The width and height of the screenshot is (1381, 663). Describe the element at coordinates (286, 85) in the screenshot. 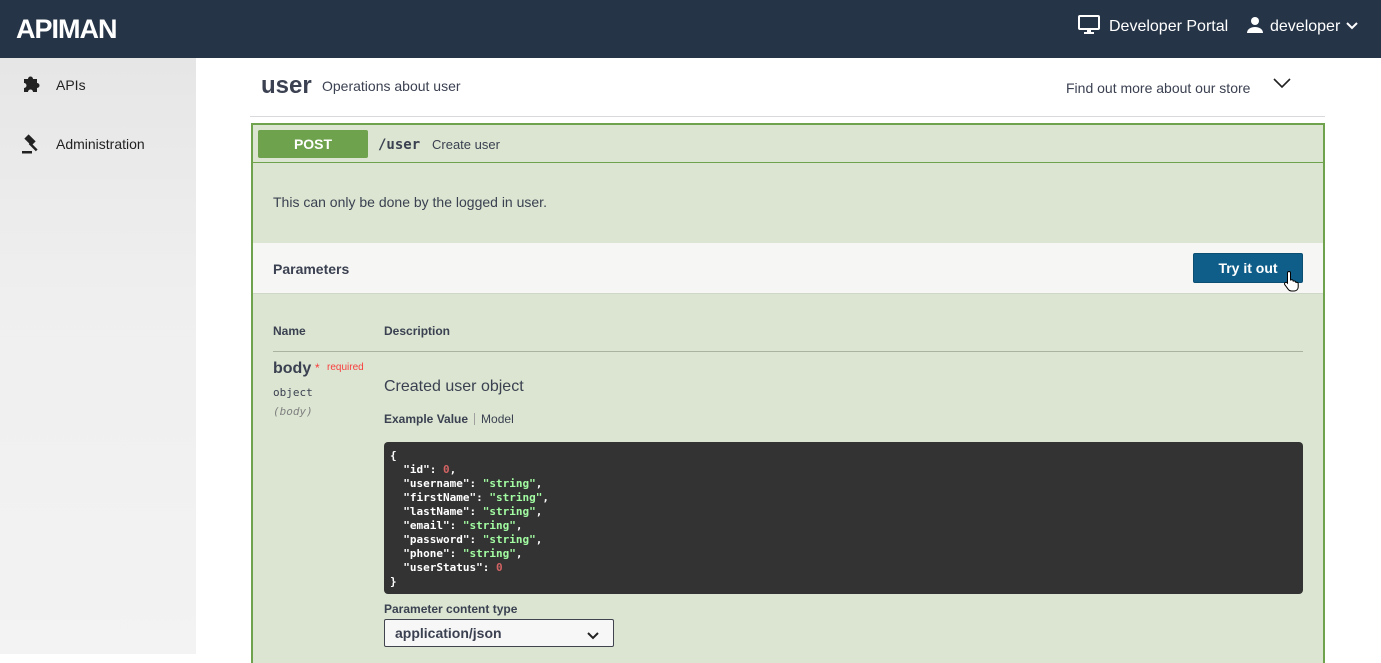

I see `tag-name: user` at that location.